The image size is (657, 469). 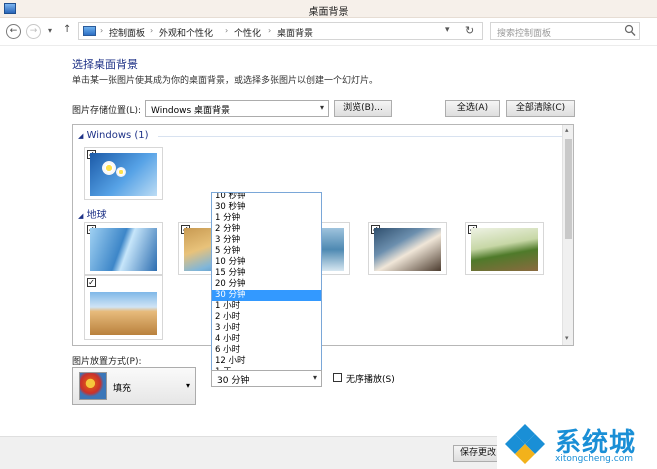 I want to click on interval-option: 6 小时, so click(x=266, y=350).